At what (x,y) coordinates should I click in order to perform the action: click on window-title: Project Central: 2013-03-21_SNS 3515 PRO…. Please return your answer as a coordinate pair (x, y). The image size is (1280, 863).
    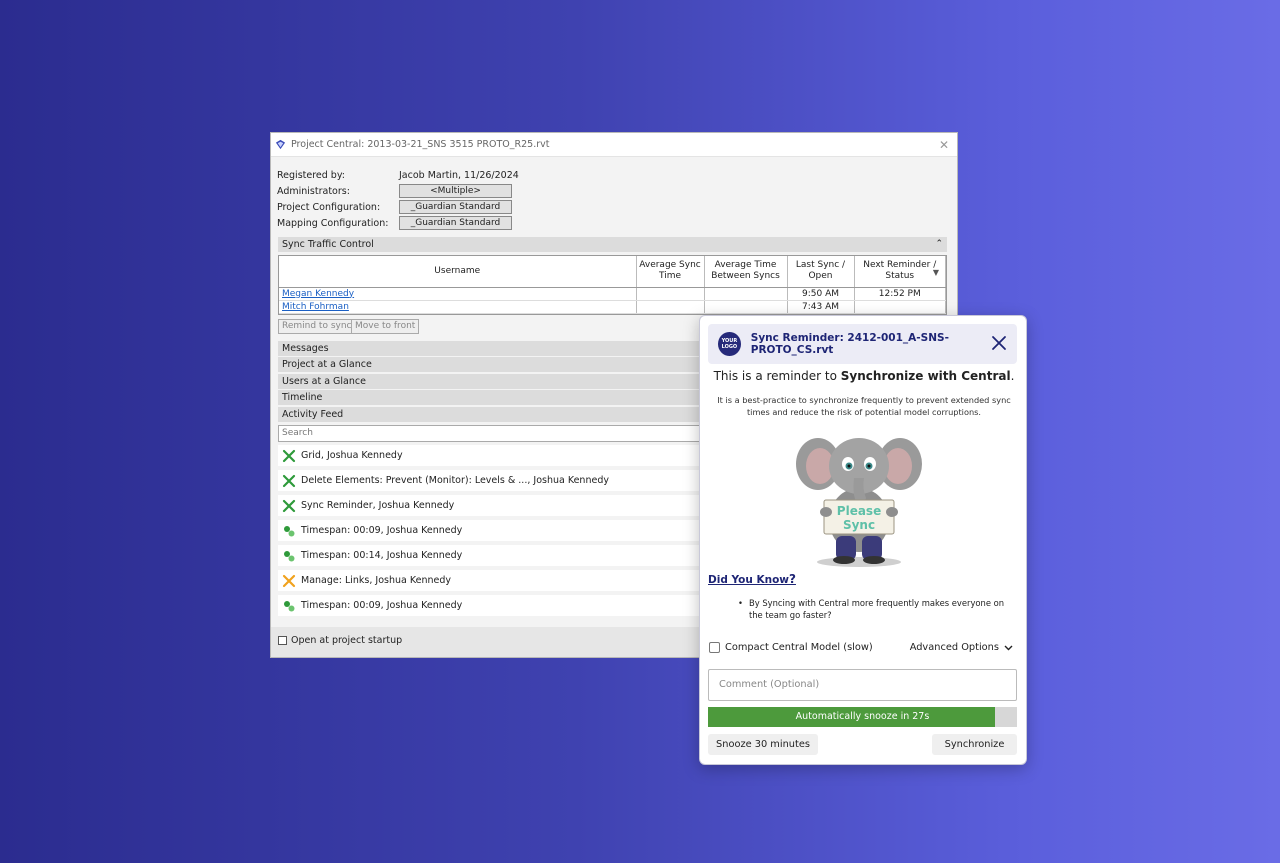
    Looking at the image, I should click on (420, 144).